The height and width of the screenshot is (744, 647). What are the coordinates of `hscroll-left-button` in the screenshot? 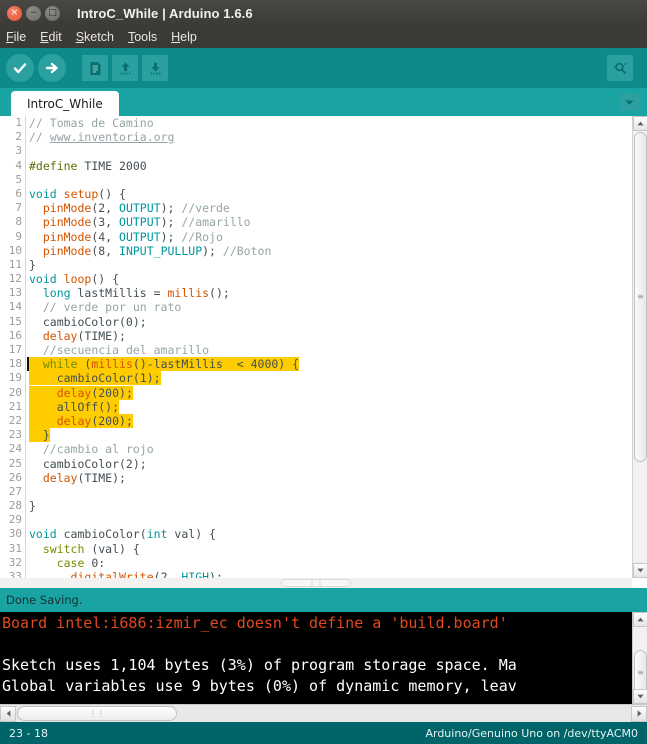 It's located at (8, 713).